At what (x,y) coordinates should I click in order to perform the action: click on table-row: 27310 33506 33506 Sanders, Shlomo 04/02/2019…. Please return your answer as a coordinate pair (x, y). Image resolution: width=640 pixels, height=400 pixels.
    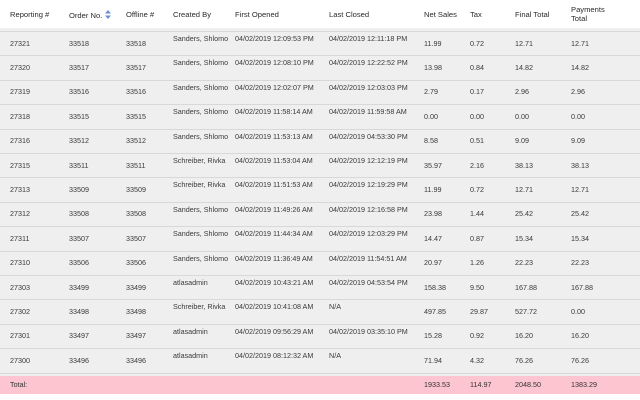
    Looking at the image, I should click on (320, 264).